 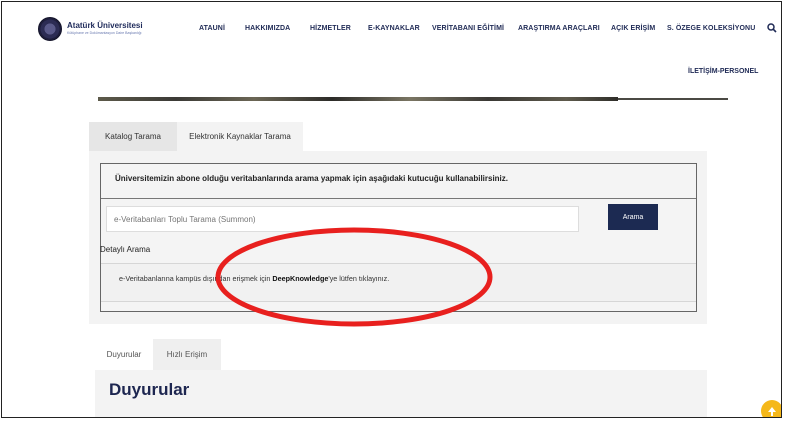 I want to click on advanced-search-link: Detaylı Arama, so click(x=125, y=249).